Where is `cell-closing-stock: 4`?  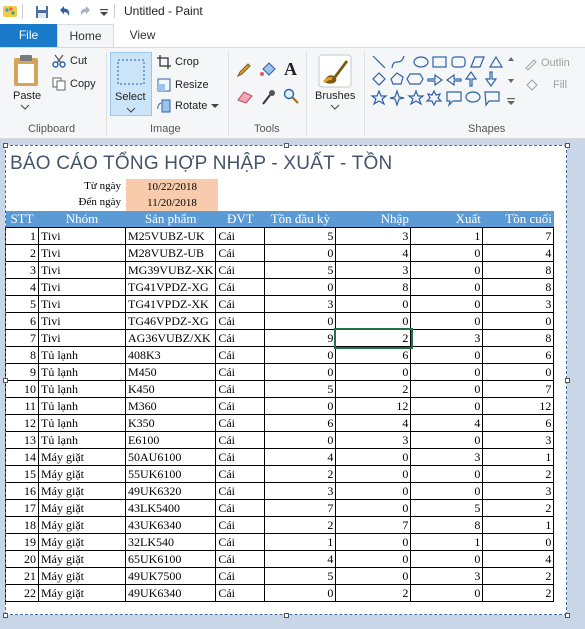 cell-closing-stock: 4 is located at coordinates (518, 253).